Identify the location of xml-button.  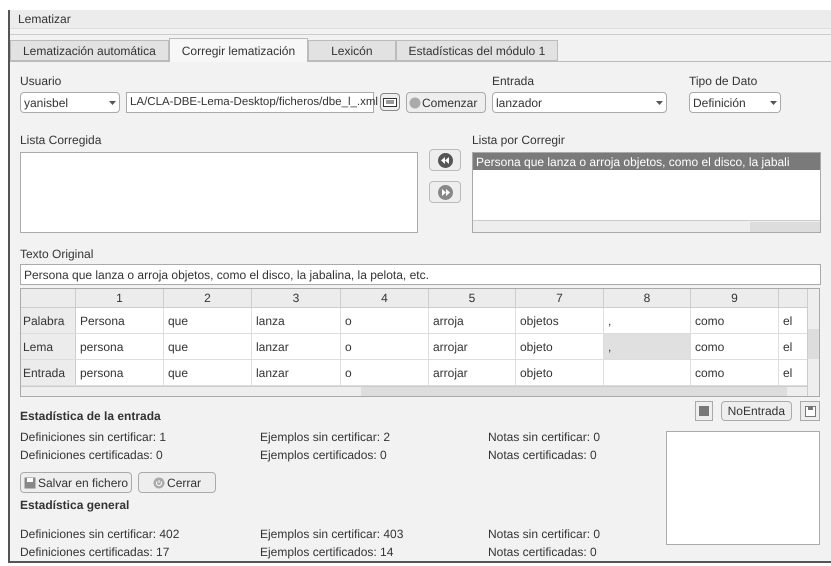
(390, 102).